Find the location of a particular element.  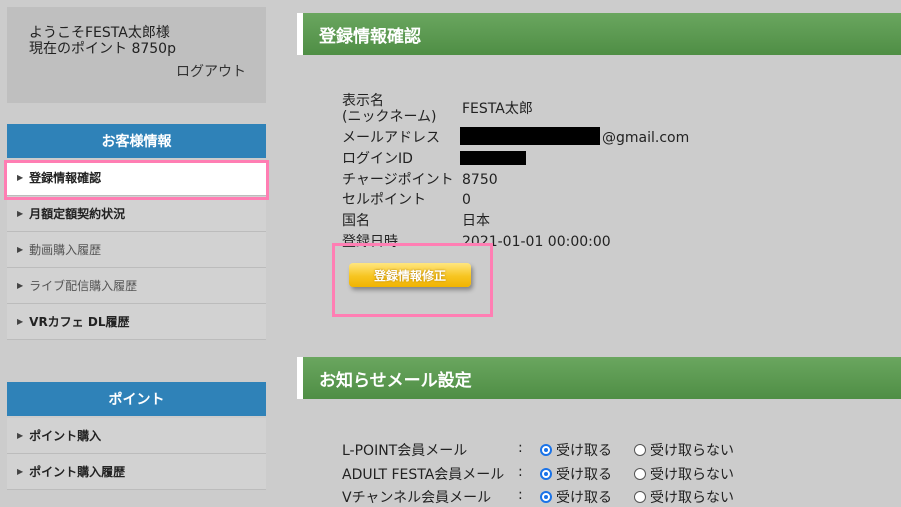

email-suffix: @gmail.com is located at coordinates (646, 138).